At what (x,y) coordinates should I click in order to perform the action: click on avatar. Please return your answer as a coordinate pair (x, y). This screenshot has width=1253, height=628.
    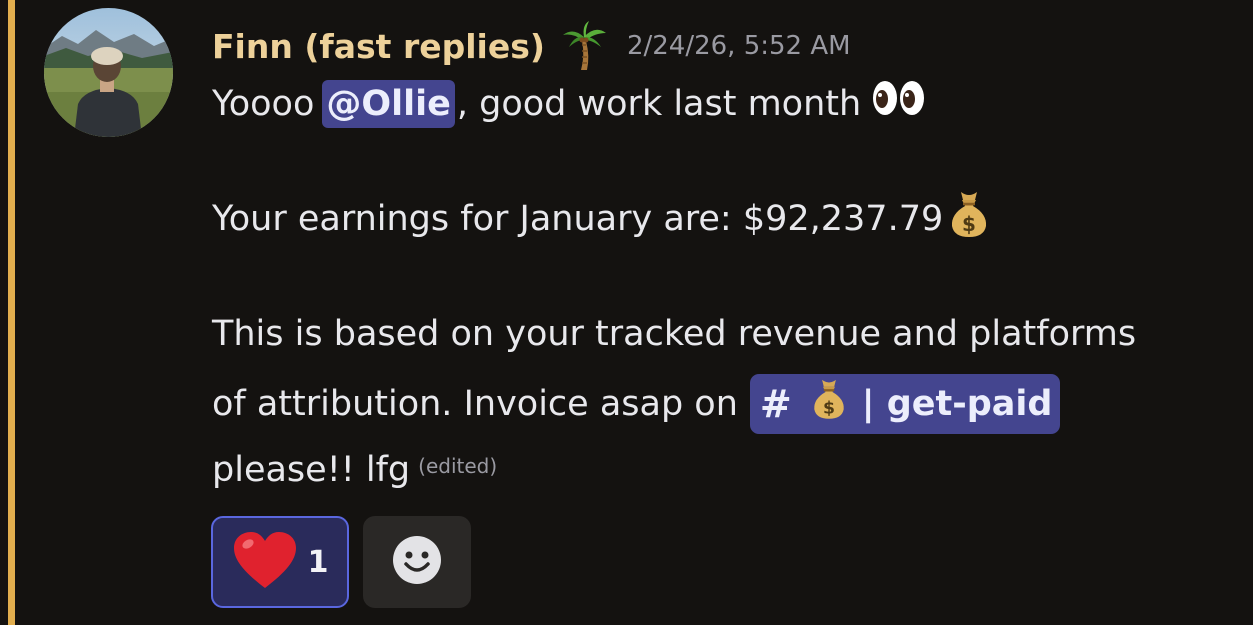
    Looking at the image, I should click on (108, 72).